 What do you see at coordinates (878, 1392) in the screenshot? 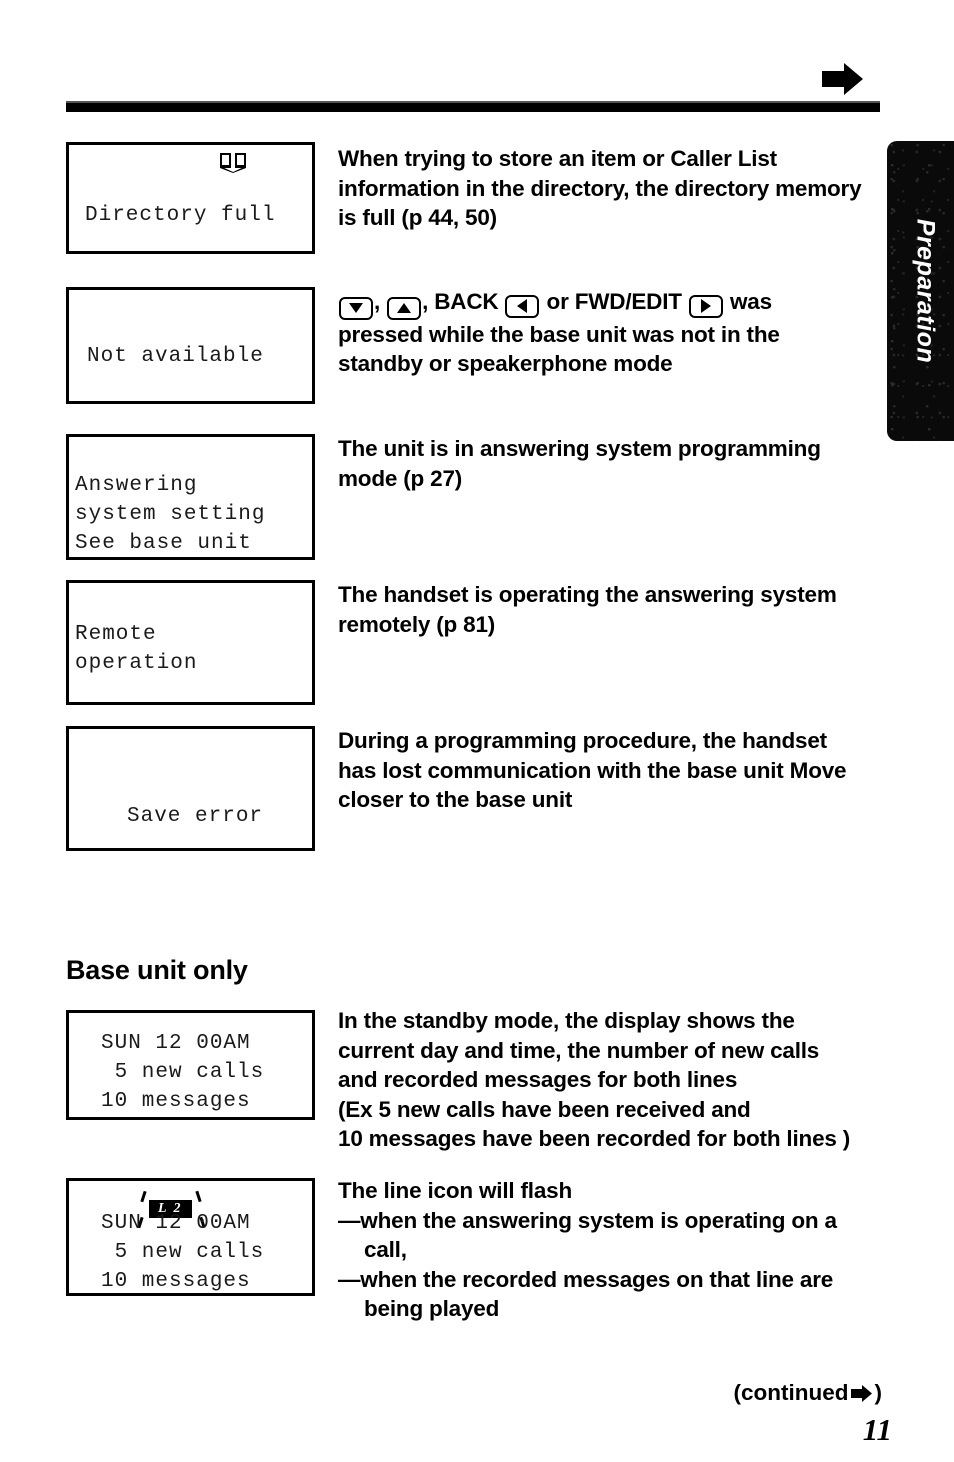
I see `continued-close: )` at bounding box center [878, 1392].